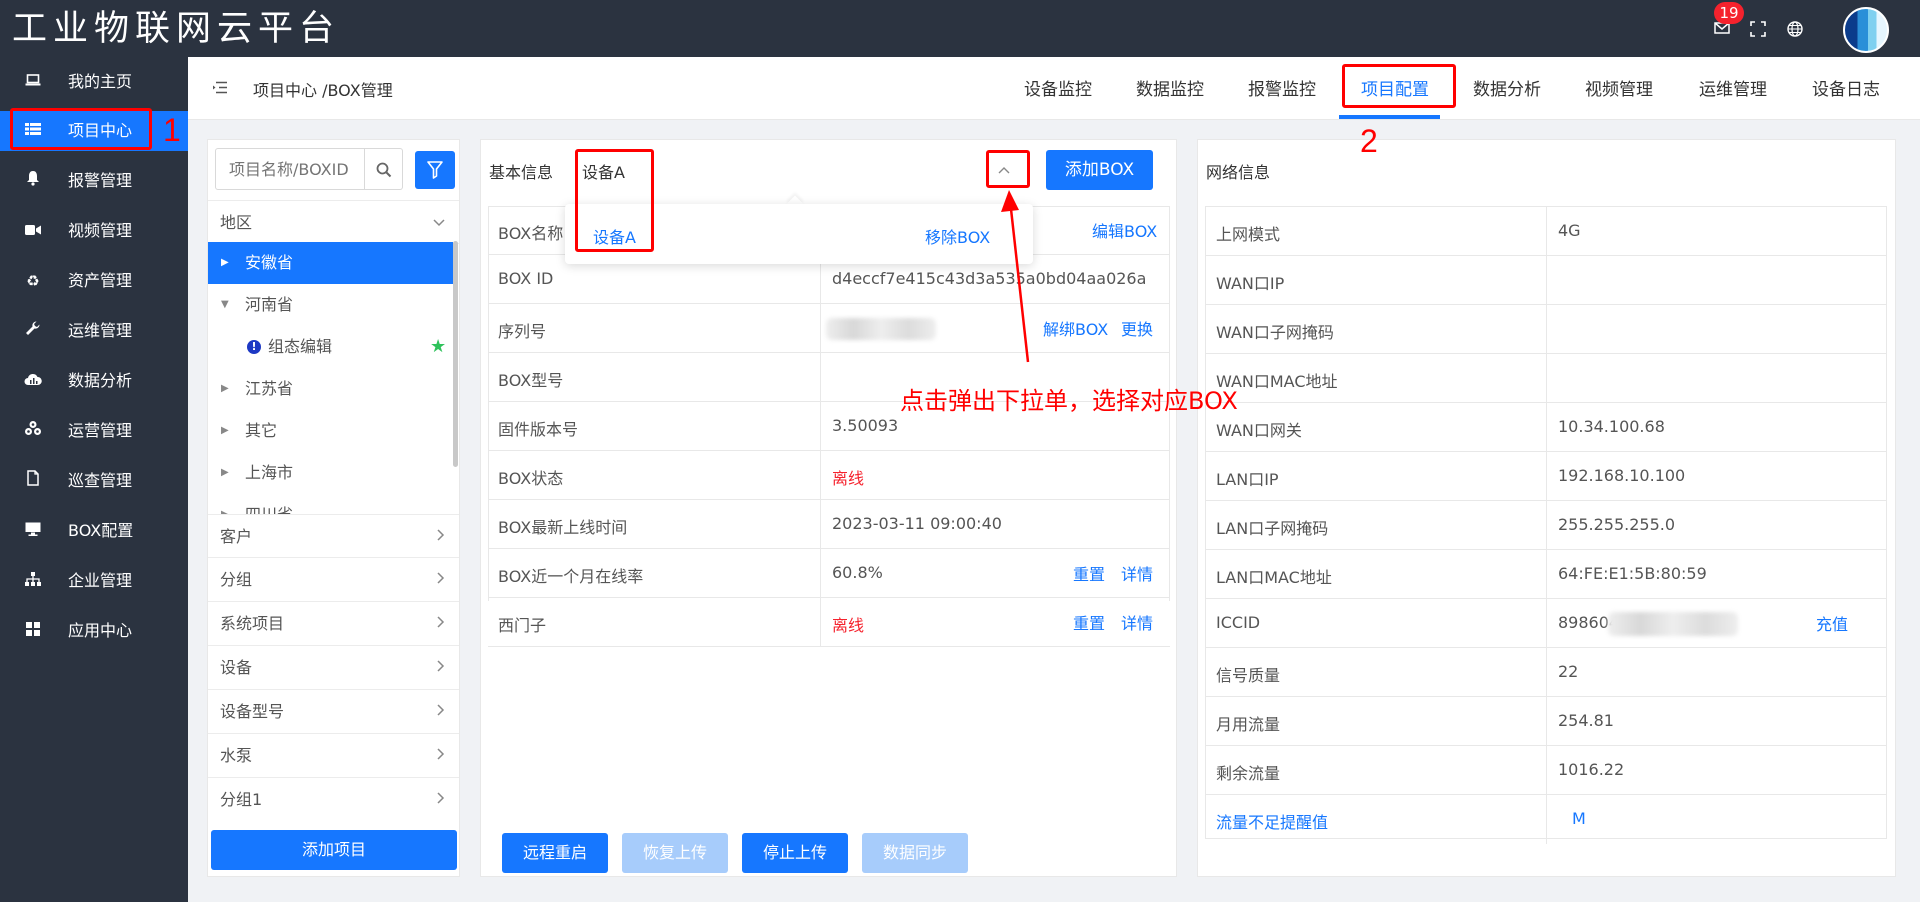 The image size is (1920, 902). What do you see at coordinates (94, 581) in the screenshot?
I see `sidebar-item-enterprise: 企业管理` at bounding box center [94, 581].